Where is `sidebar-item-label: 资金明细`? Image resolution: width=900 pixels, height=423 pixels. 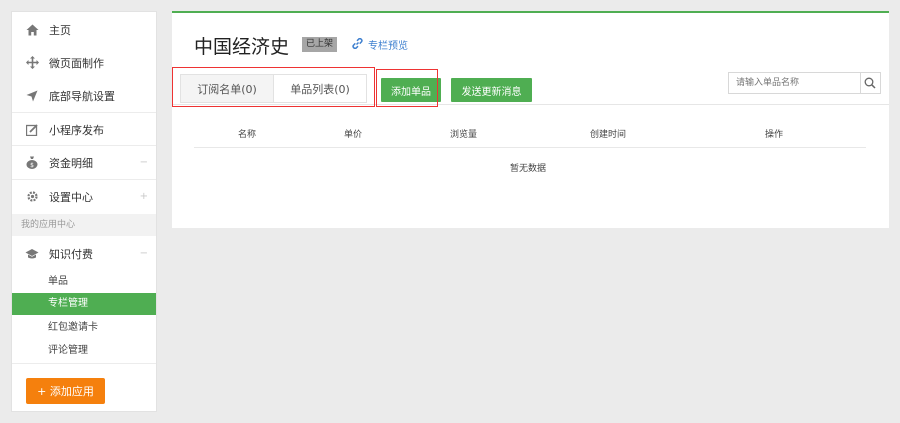 sidebar-item-label: 资金明细 is located at coordinates (71, 163).